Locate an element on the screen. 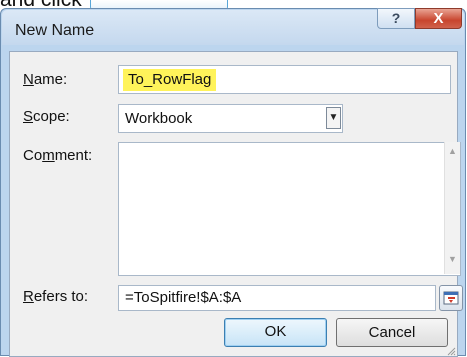  collapse-dialog-icon is located at coordinates (451, 298).